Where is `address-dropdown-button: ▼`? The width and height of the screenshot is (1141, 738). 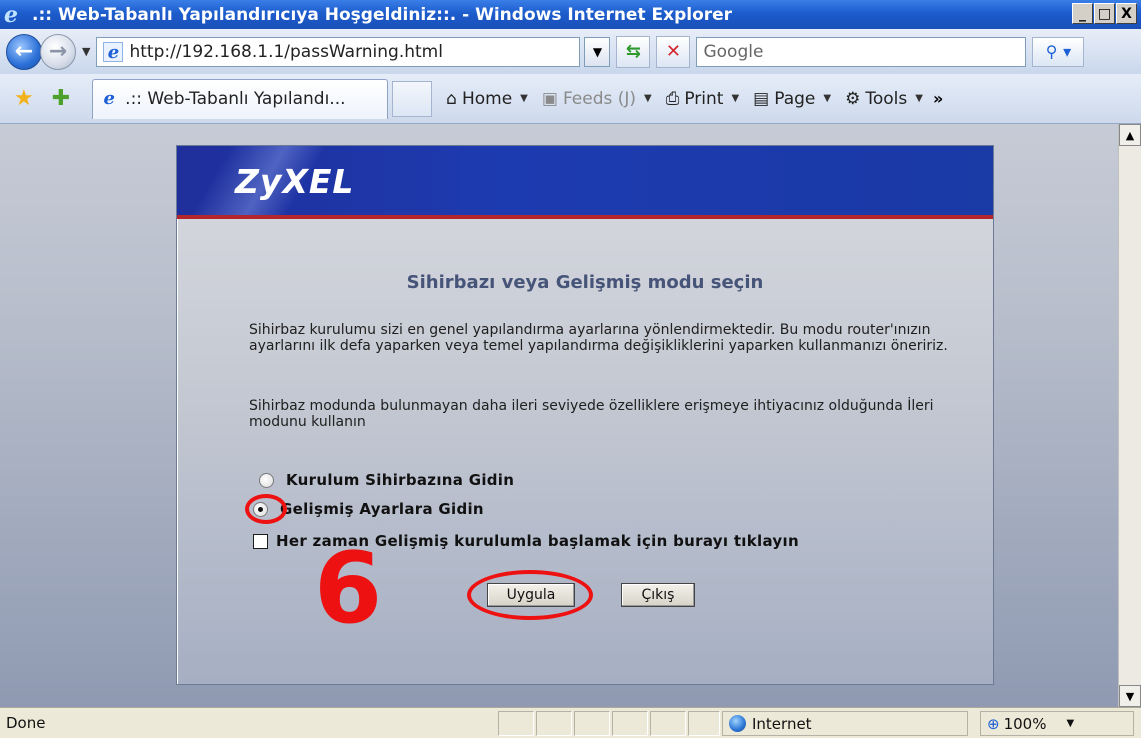
address-dropdown-button: ▼ is located at coordinates (597, 51).